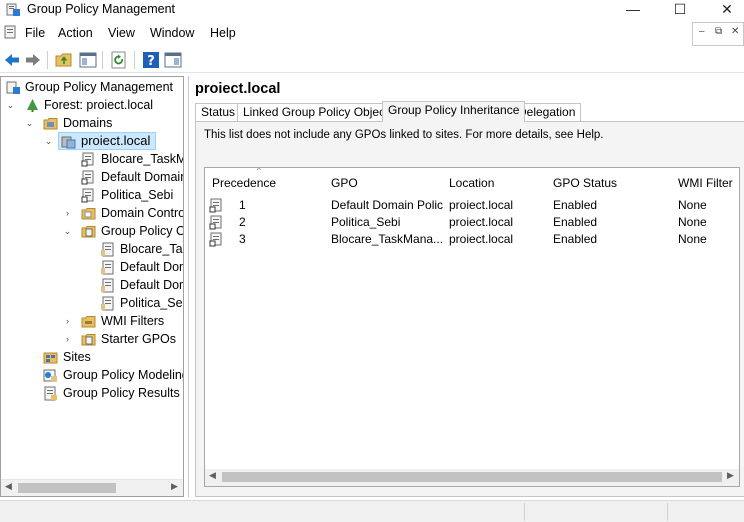 This screenshot has width=744, height=522. Describe the element at coordinates (92, 159) in the screenshot. I see `tree-node-gpo-link: Blocare_TaskMa` at that location.